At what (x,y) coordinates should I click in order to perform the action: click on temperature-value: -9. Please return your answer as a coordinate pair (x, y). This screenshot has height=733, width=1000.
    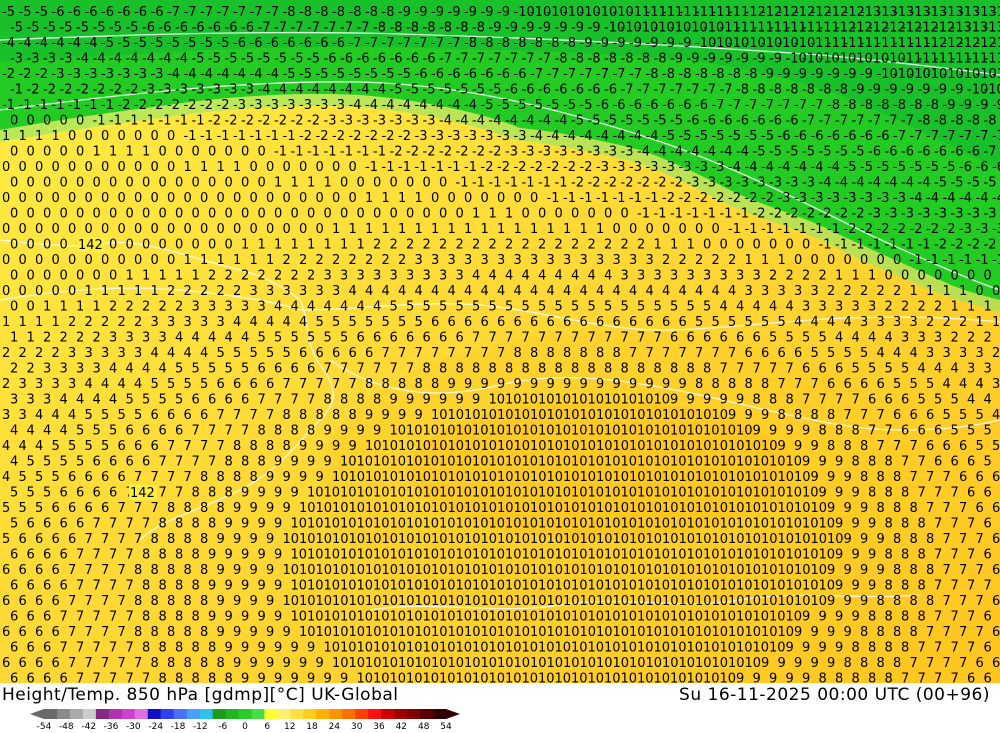
    Looking at the image, I should click on (594, 28).